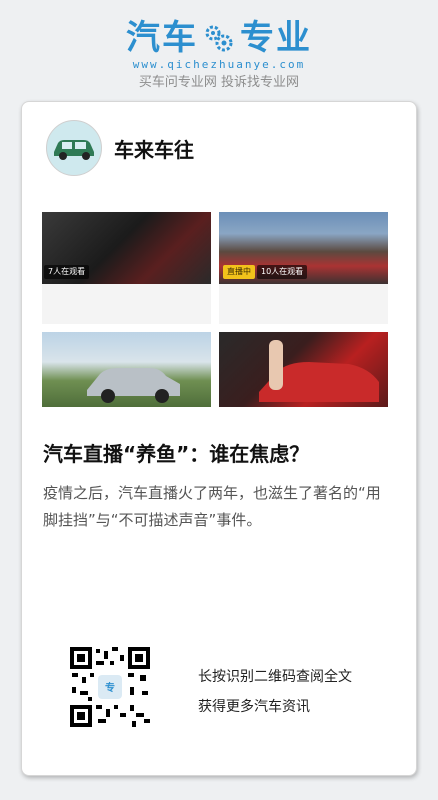 The width and height of the screenshot is (438, 800). What do you see at coordinates (275, 677) in the screenshot?
I see `qr-line-1: 长按识别二维码查阅全文` at bounding box center [275, 677].